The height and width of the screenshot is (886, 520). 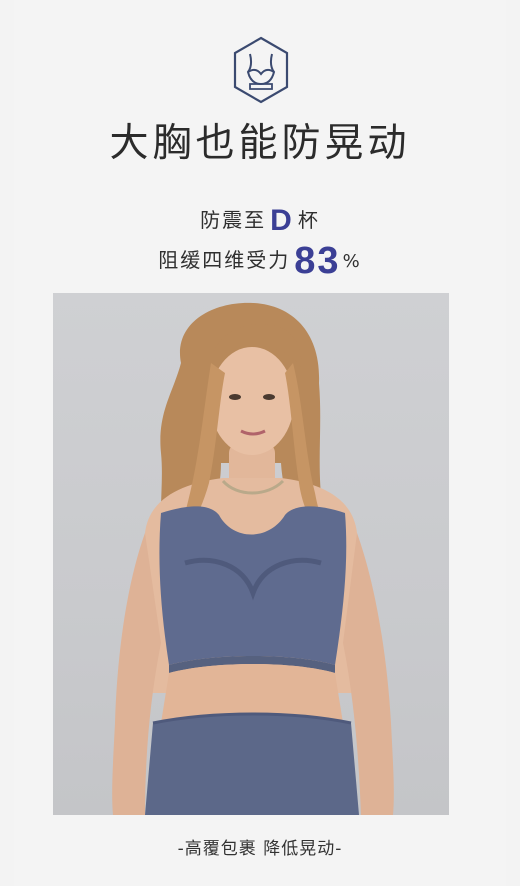 I want to click on spec-line-force: 阻缓四维受力 83%, so click(x=260, y=261).